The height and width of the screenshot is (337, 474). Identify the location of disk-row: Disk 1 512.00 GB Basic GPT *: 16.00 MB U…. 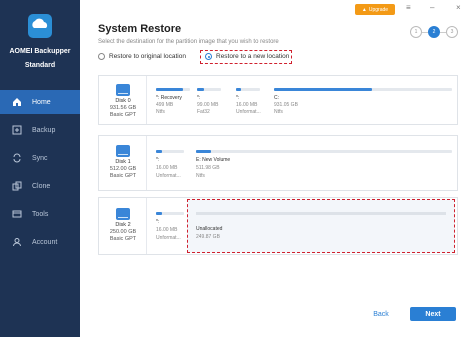
(278, 163).